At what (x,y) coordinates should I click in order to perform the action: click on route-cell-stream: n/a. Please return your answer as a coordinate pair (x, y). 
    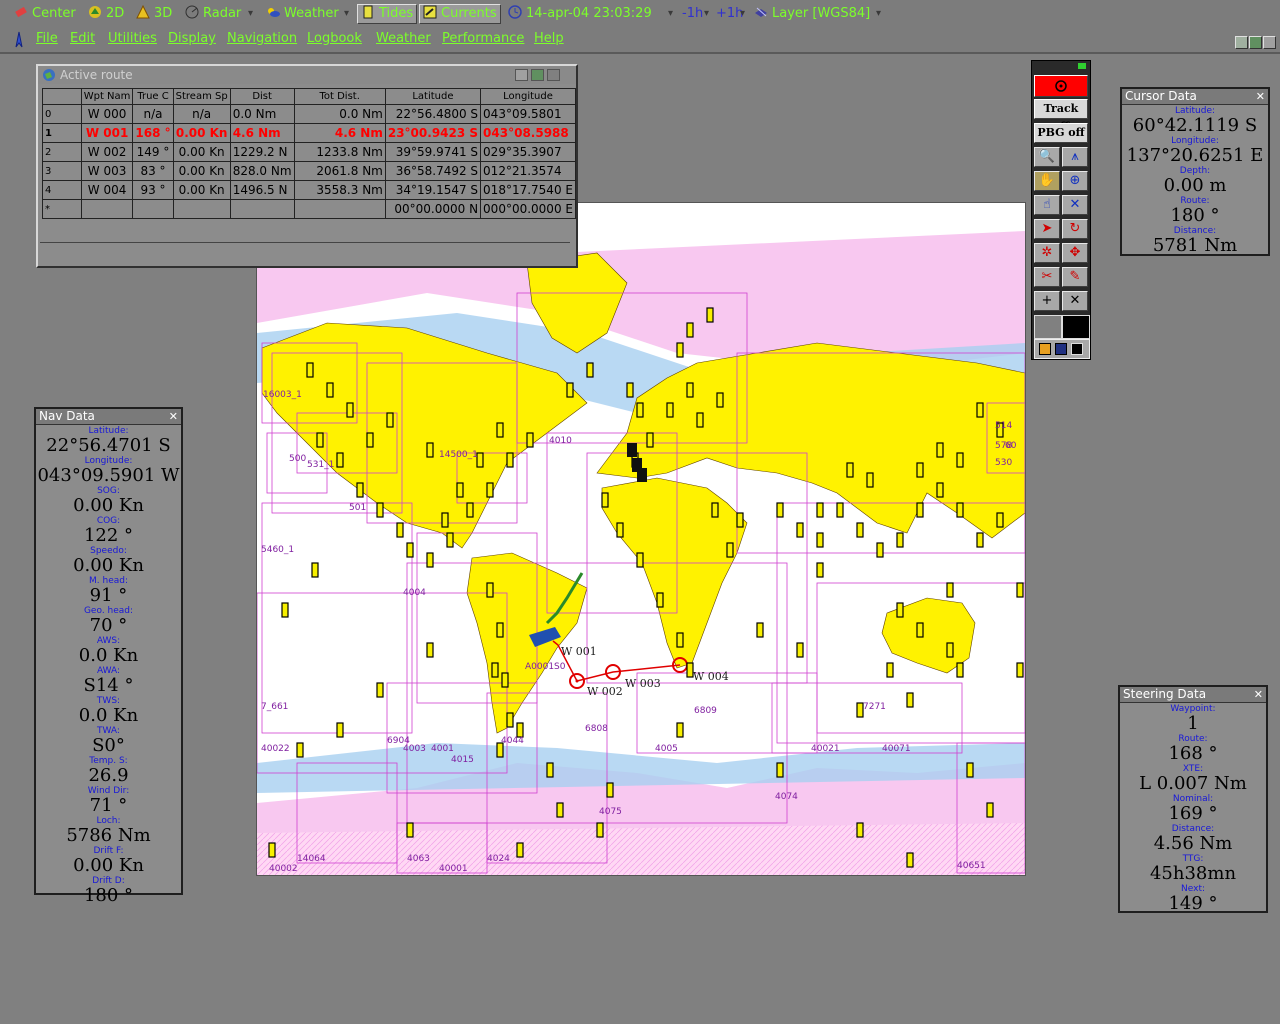
    Looking at the image, I should click on (201, 114).